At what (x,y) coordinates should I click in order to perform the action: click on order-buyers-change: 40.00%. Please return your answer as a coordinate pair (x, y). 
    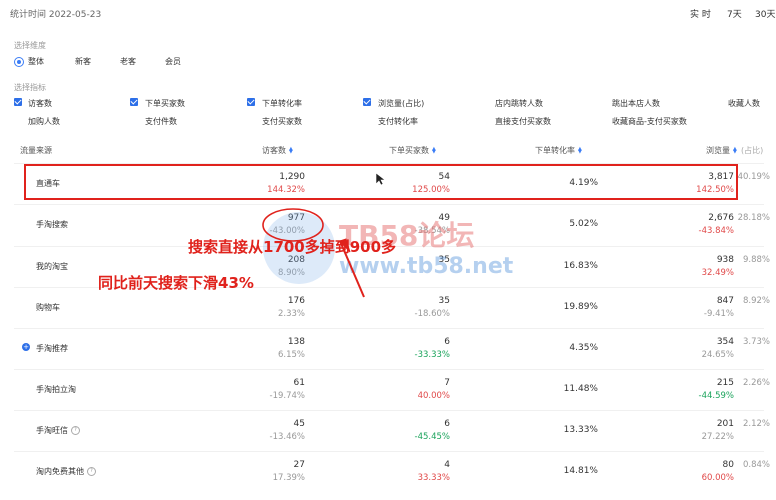
    Looking at the image, I should click on (433, 396).